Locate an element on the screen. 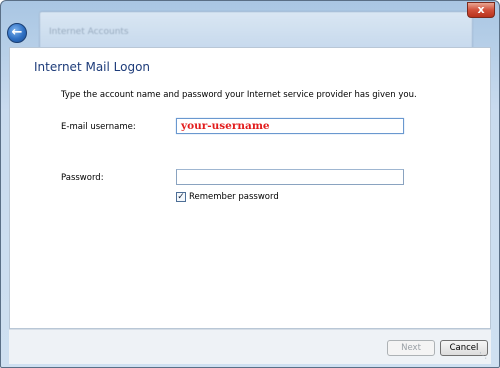 This screenshot has height=368, width=500. email-username-label: E-mail username: is located at coordinates (98, 127).